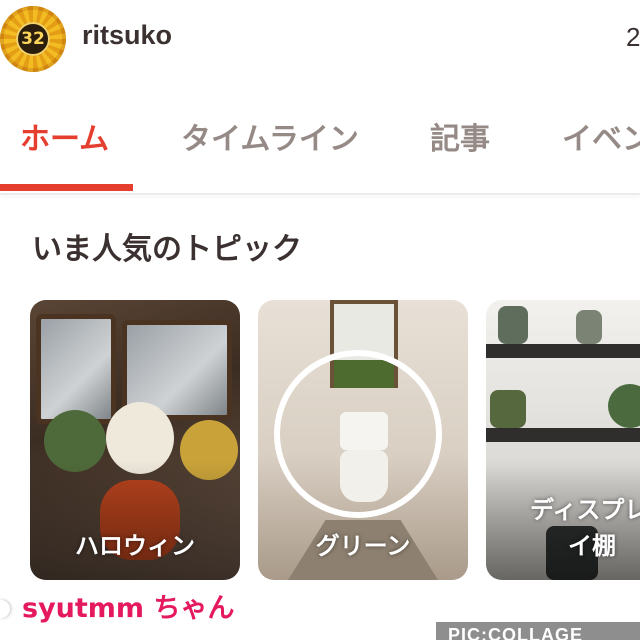 The height and width of the screenshot is (640, 640). I want to click on avatar-badge: 32, so click(33, 39).